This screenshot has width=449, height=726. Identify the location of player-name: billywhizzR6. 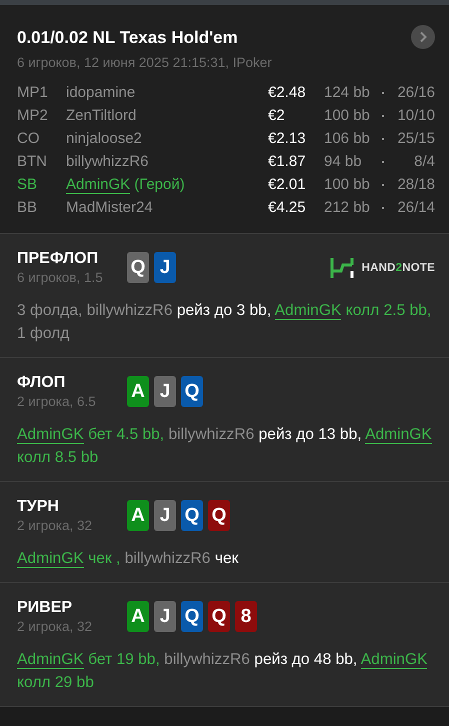
(107, 161).